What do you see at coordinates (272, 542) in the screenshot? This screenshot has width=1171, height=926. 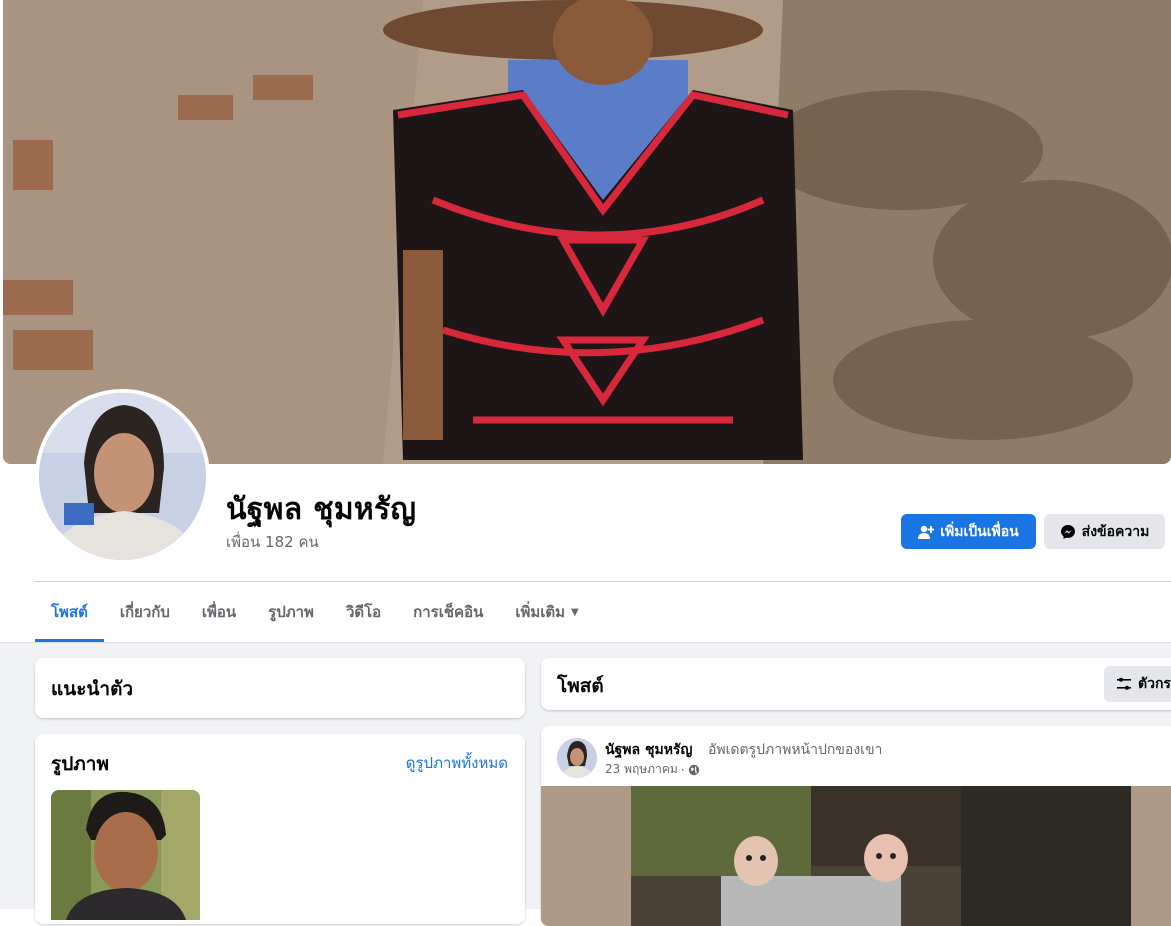 I see `friends-count: เพื่อน 182 คน` at bounding box center [272, 542].